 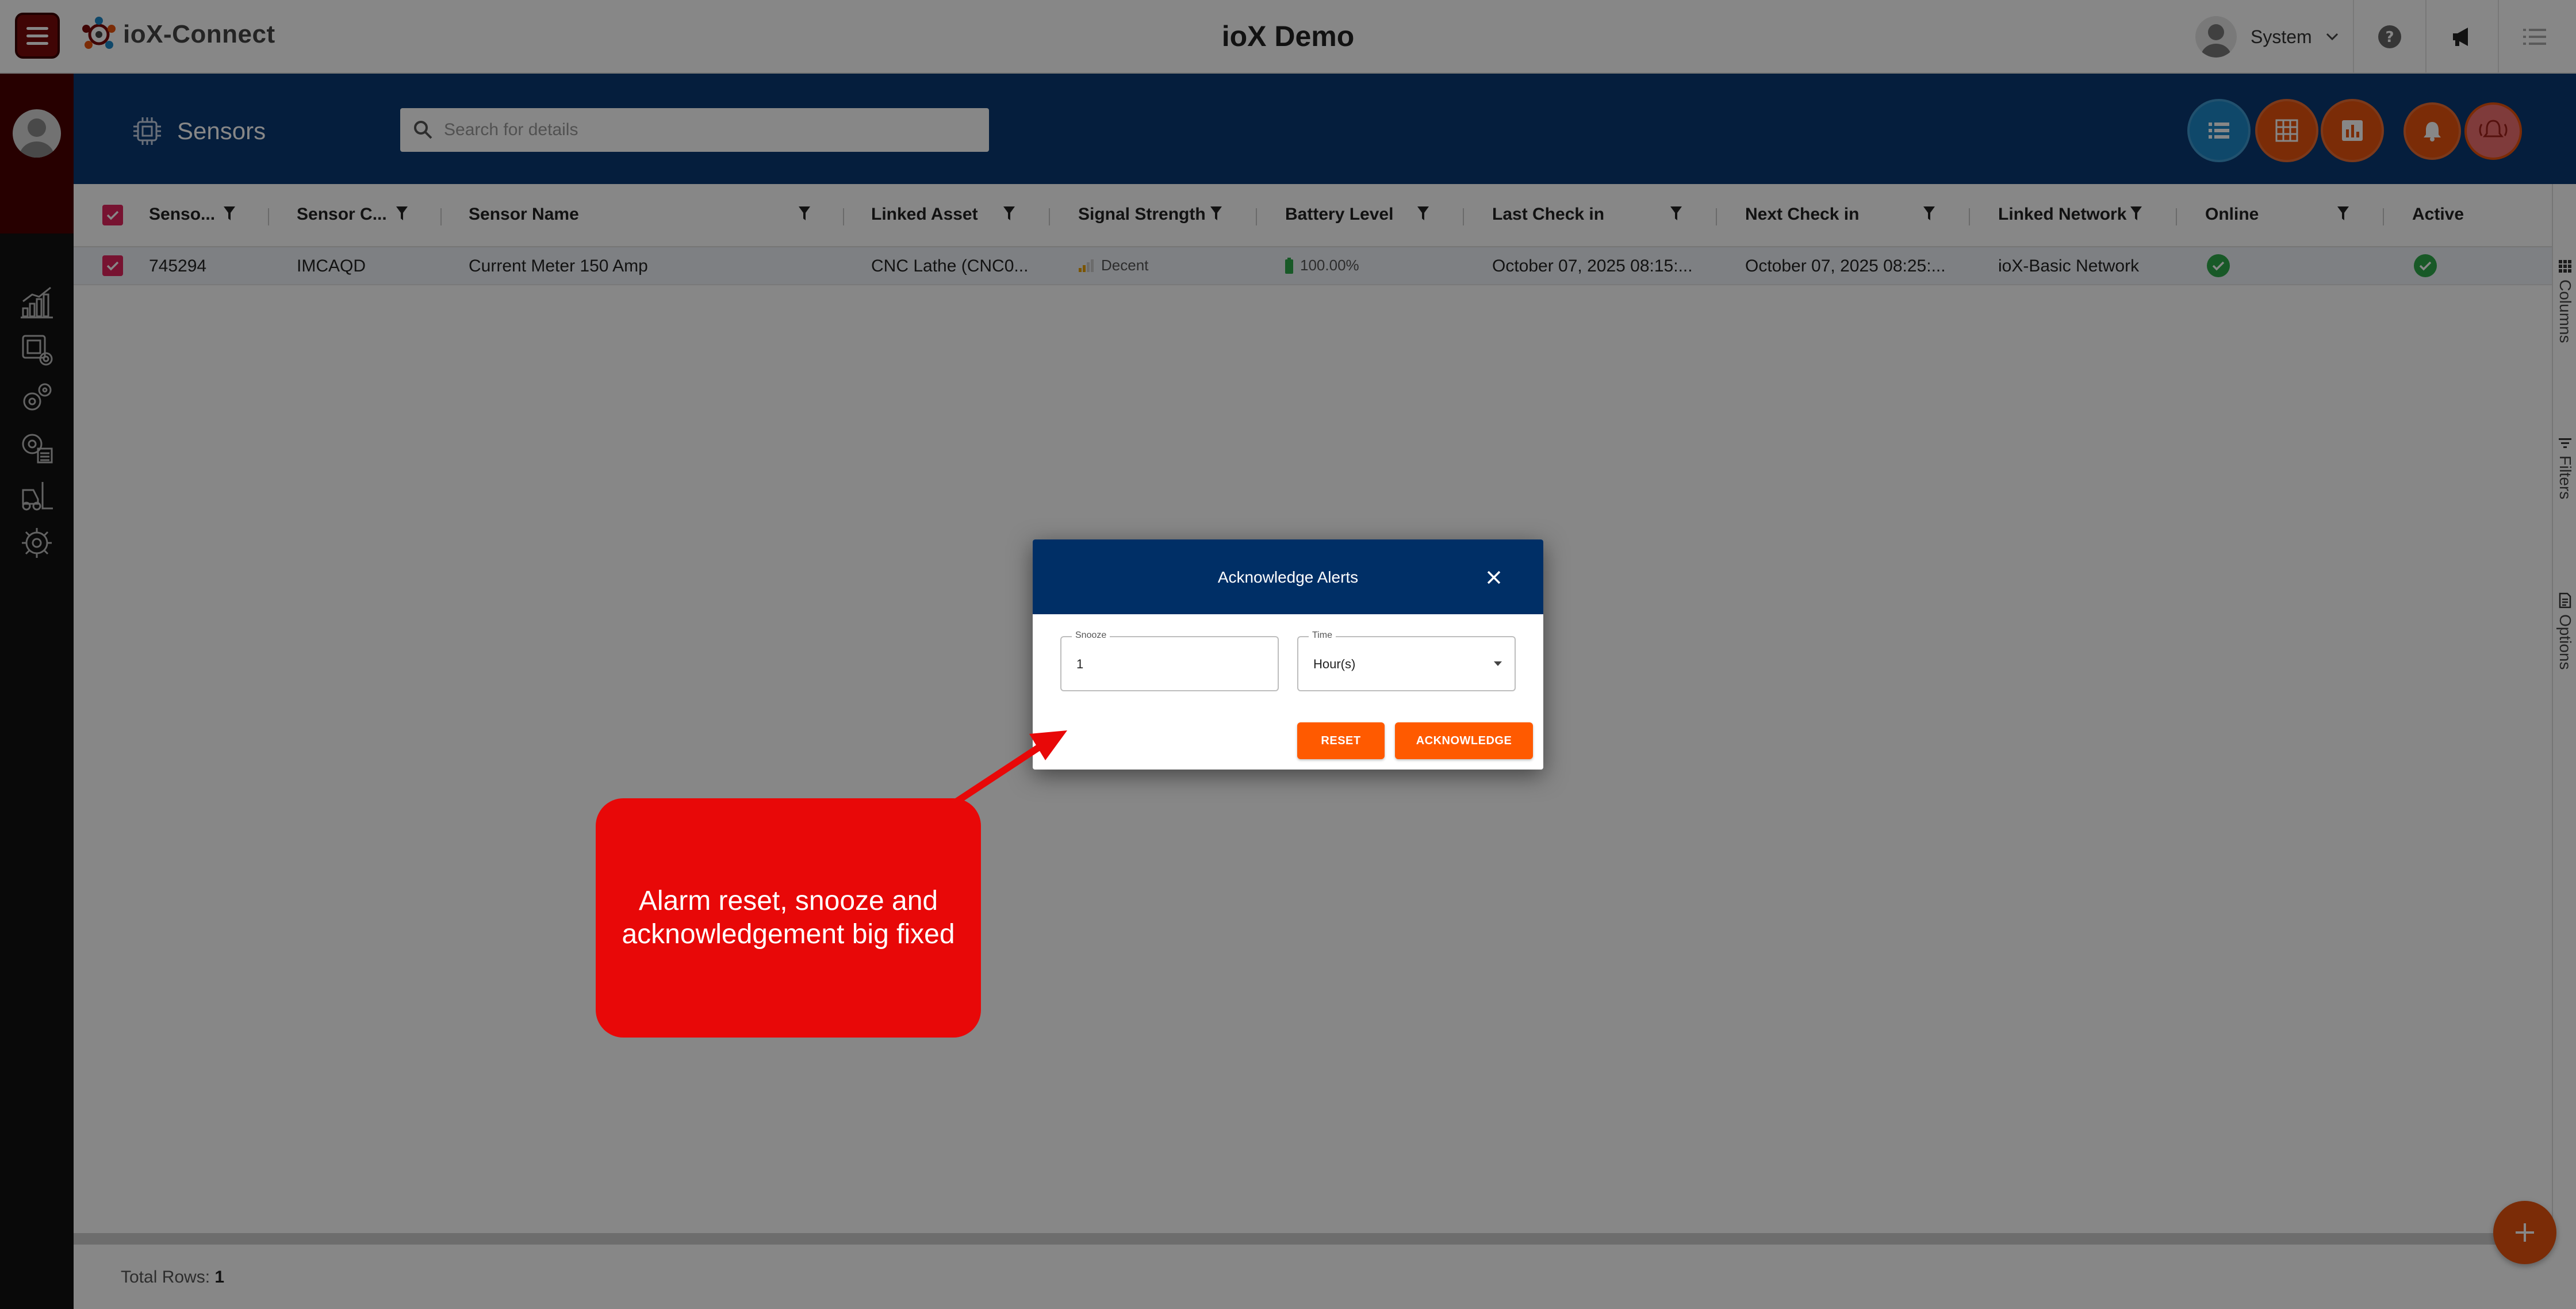 I want to click on close-icon, so click(x=1494, y=577).